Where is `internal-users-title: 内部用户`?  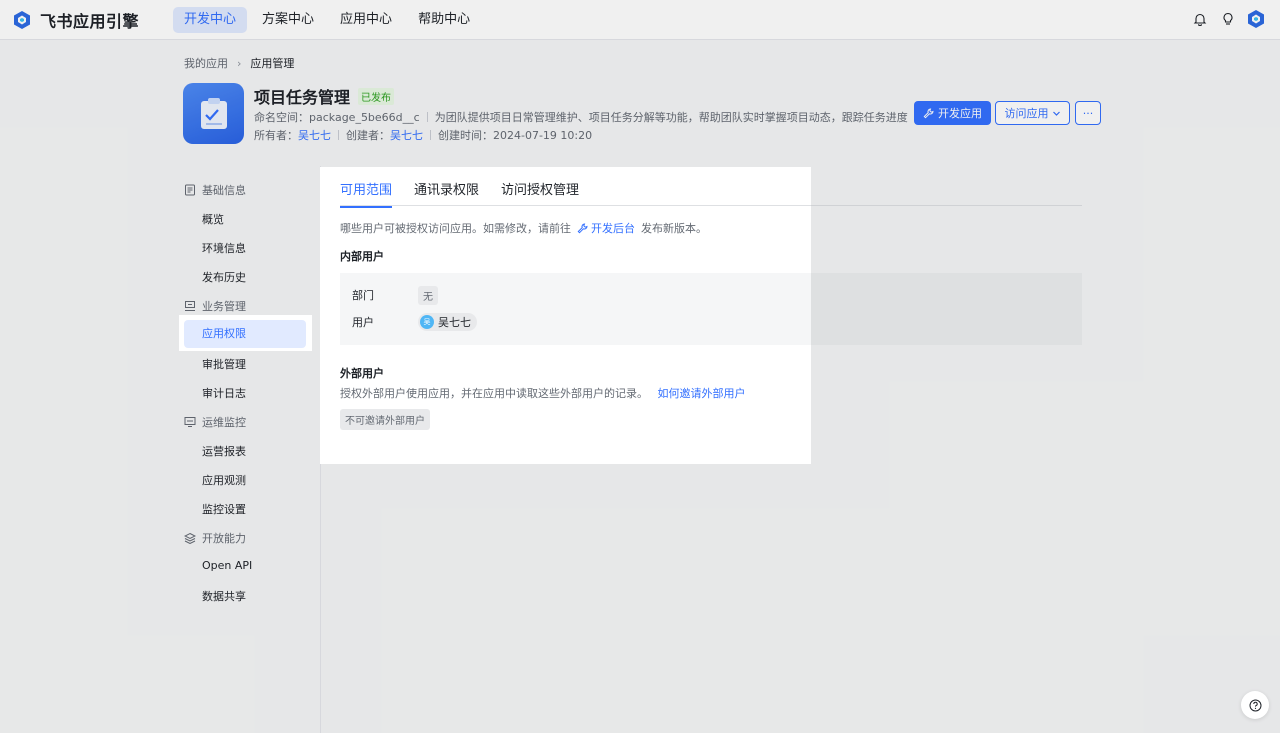
internal-users-title: 内部用户 is located at coordinates (362, 256).